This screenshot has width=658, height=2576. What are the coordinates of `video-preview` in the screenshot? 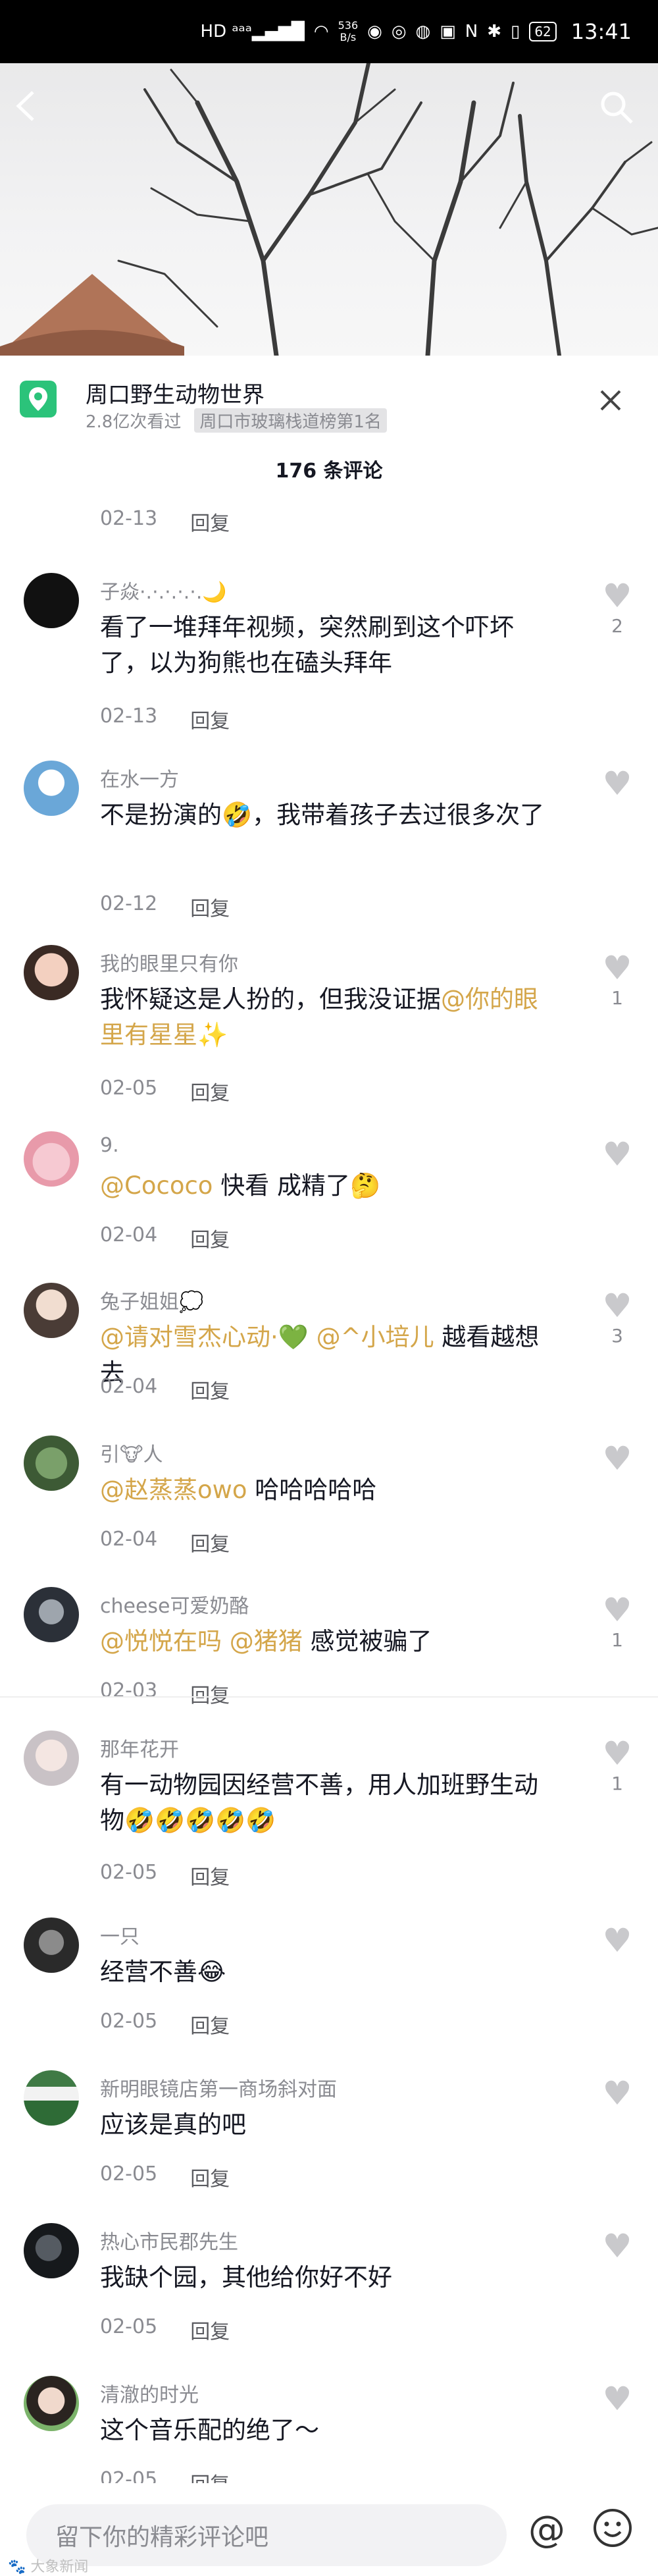 It's located at (329, 210).